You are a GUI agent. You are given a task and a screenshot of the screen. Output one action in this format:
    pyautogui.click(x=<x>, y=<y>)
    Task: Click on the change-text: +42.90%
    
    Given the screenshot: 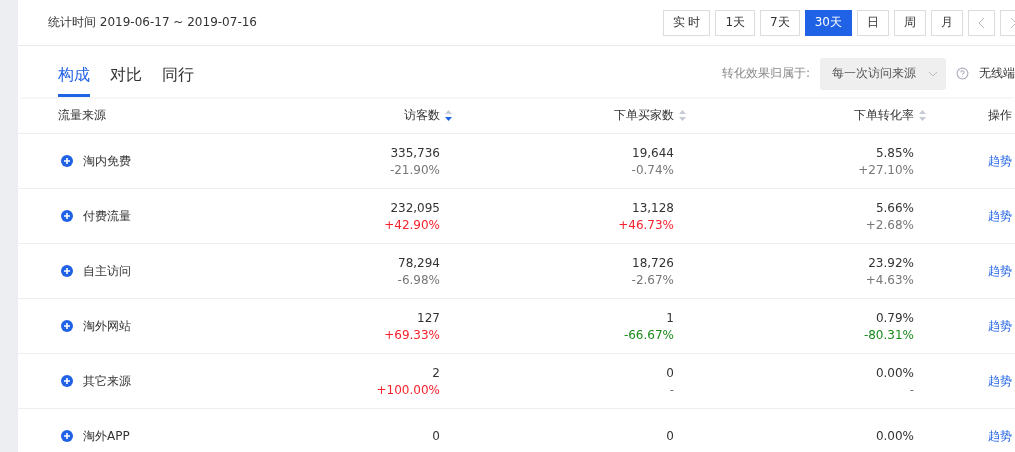 What is the action you would take?
    pyautogui.click(x=412, y=224)
    